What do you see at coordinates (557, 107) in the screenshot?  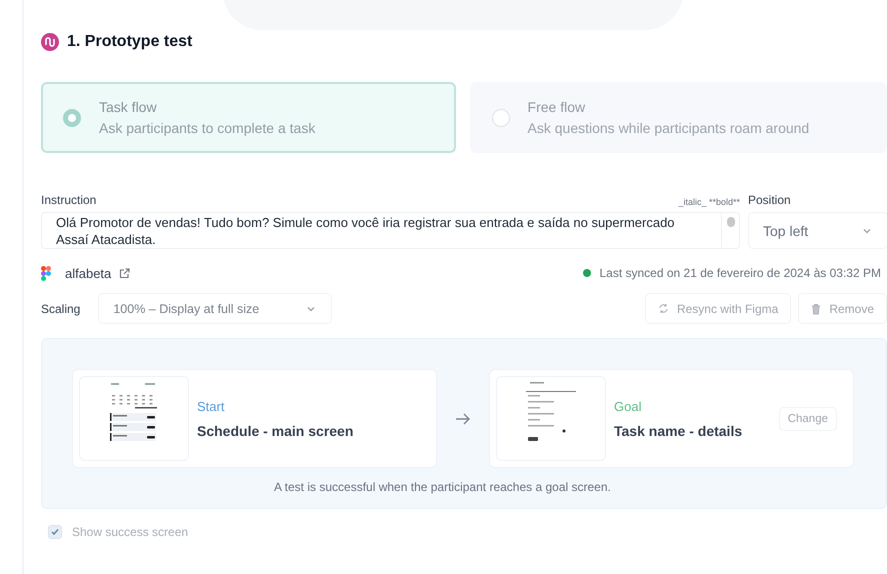 I see `option-title: Free flow` at bounding box center [557, 107].